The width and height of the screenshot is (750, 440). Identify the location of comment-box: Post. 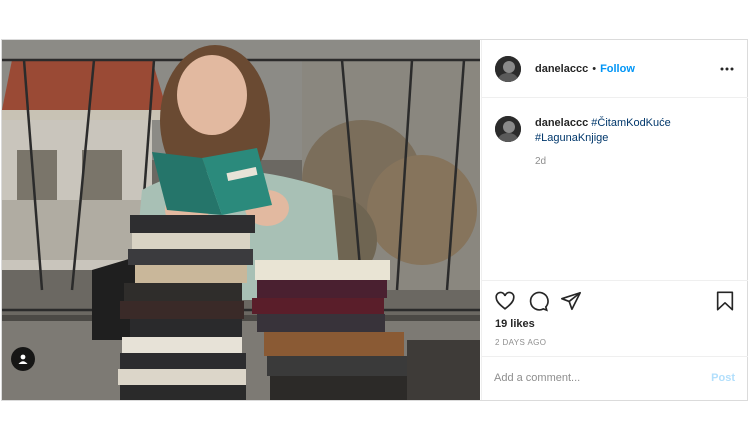
(615, 378).